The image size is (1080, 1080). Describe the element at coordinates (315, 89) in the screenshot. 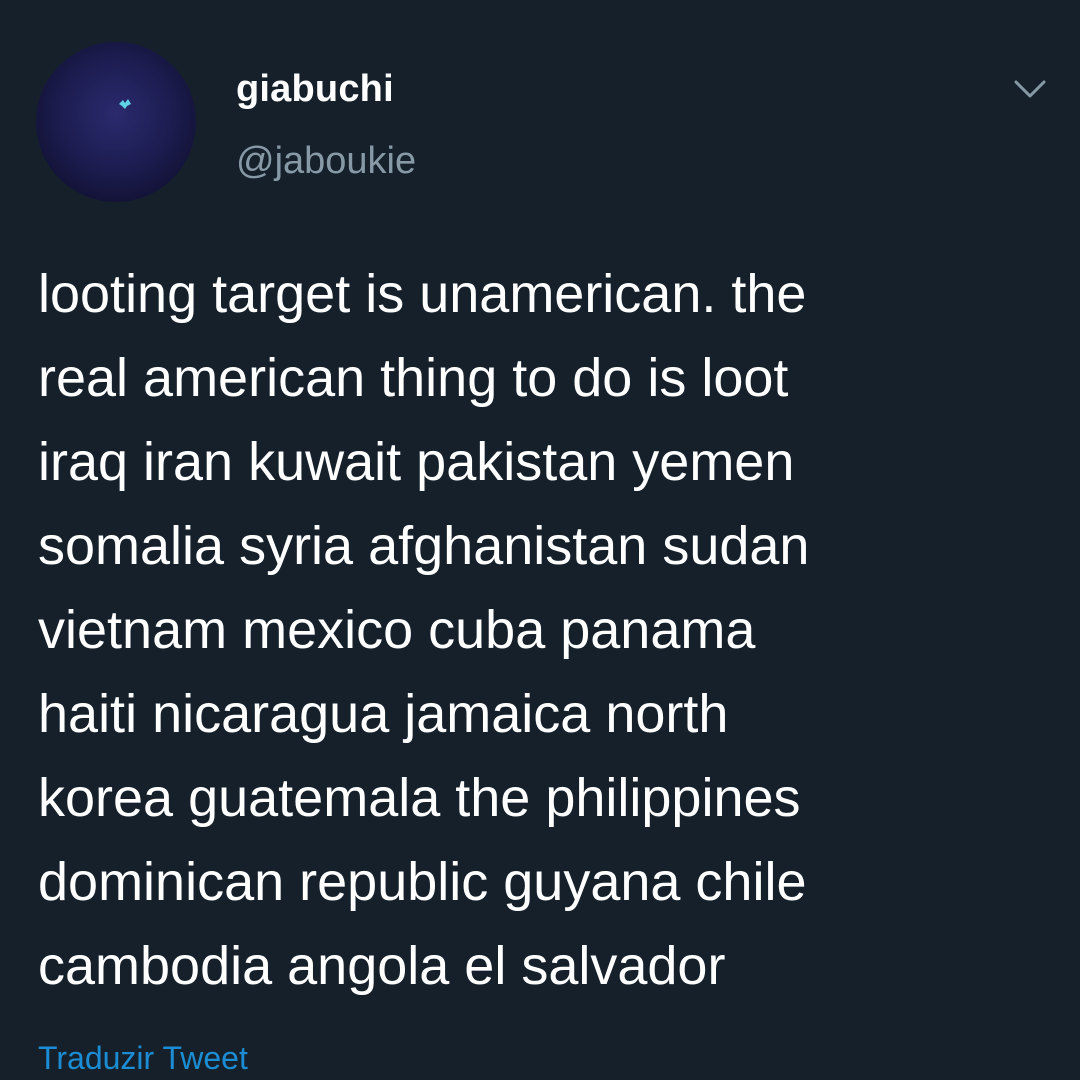

I see `display-name: giabuchi` at that location.